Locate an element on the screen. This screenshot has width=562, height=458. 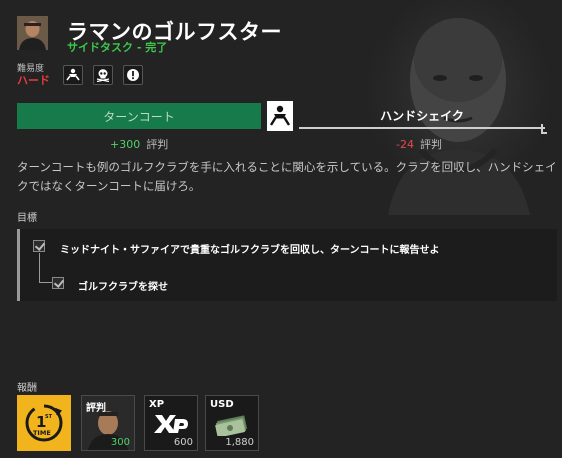
reward-reputation: 評判 300 is located at coordinates (108, 423).